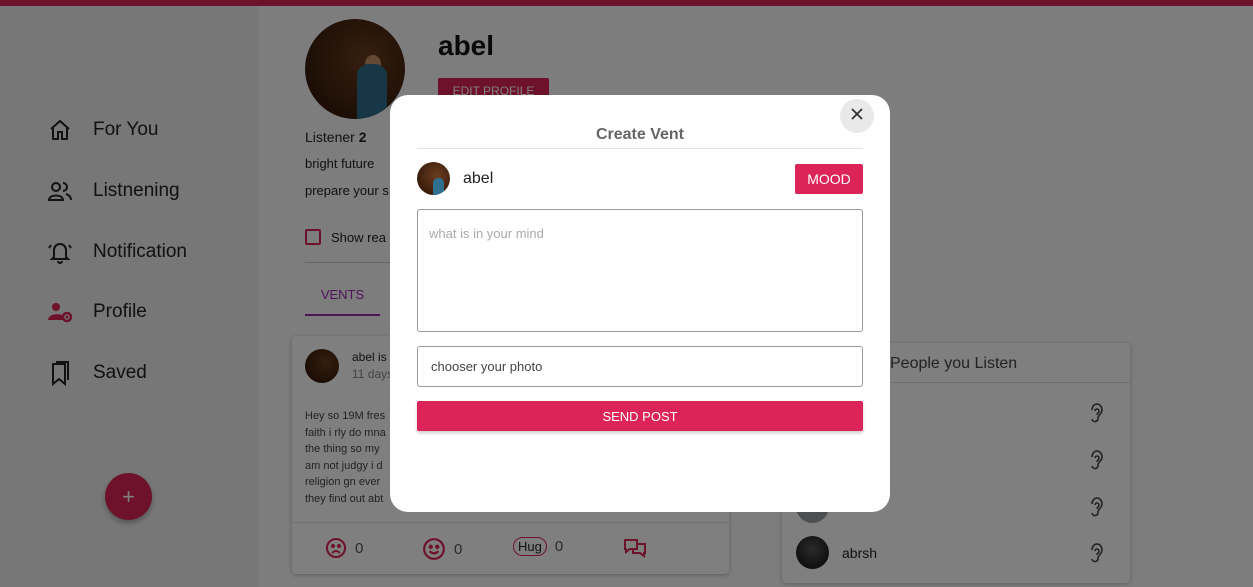 The width and height of the screenshot is (1253, 587). Describe the element at coordinates (640, 134) in the screenshot. I see `dialog-title: Create Vent` at that location.